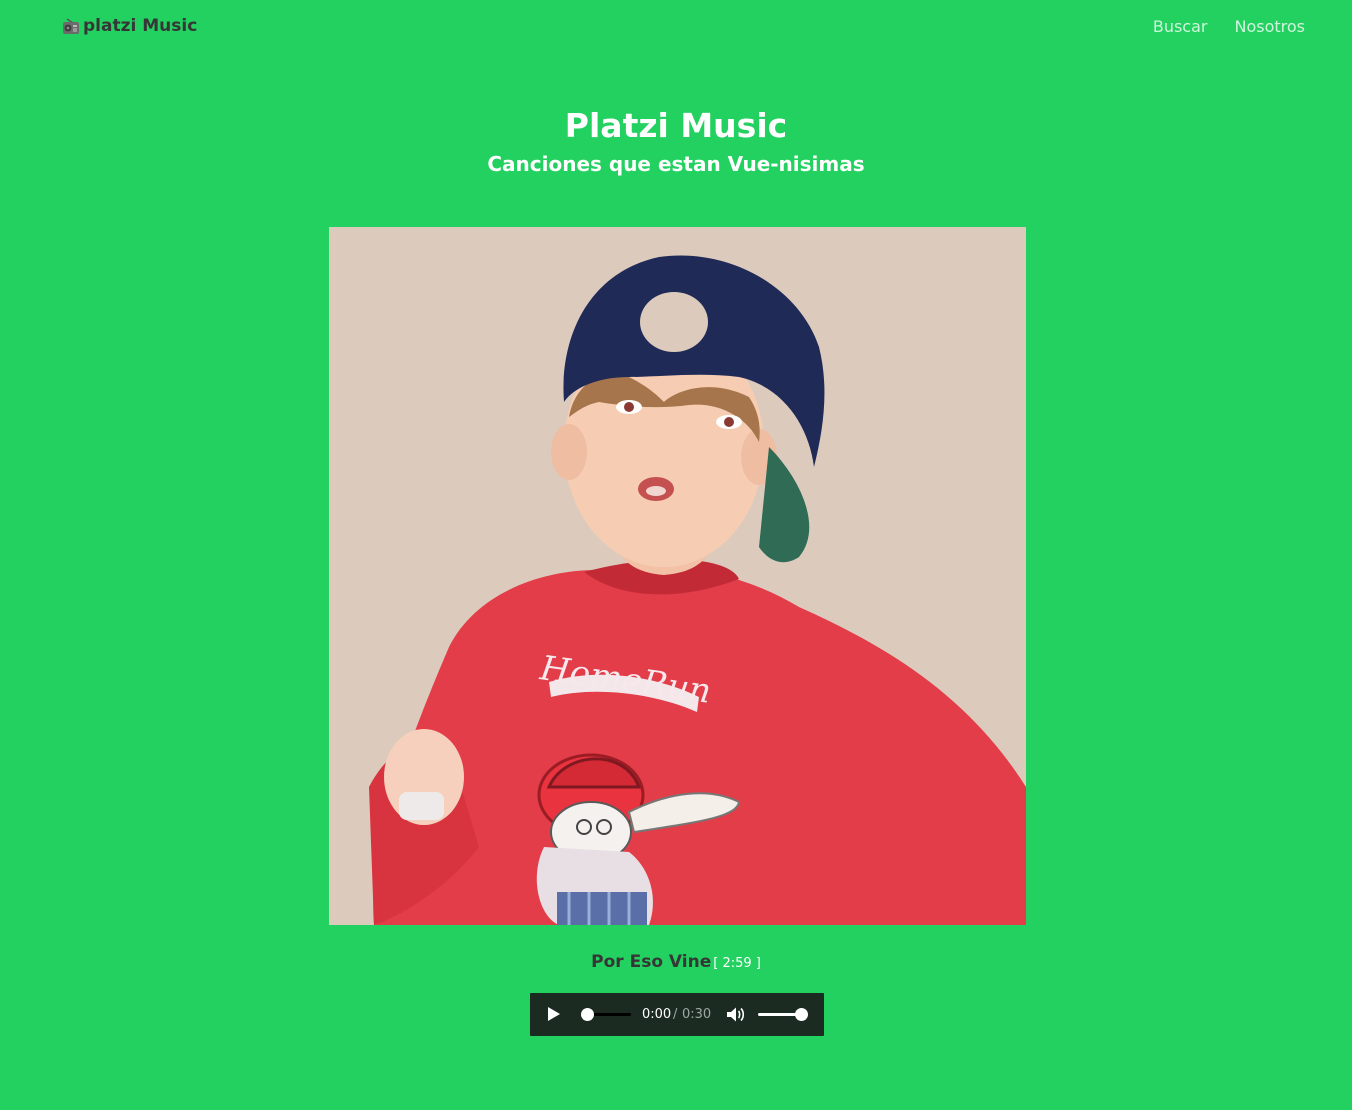 This screenshot has height=1110, width=1352. Describe the element at coordinates (140, 26) in the screenshot. I see `brand-label: platzi Music` at that location.